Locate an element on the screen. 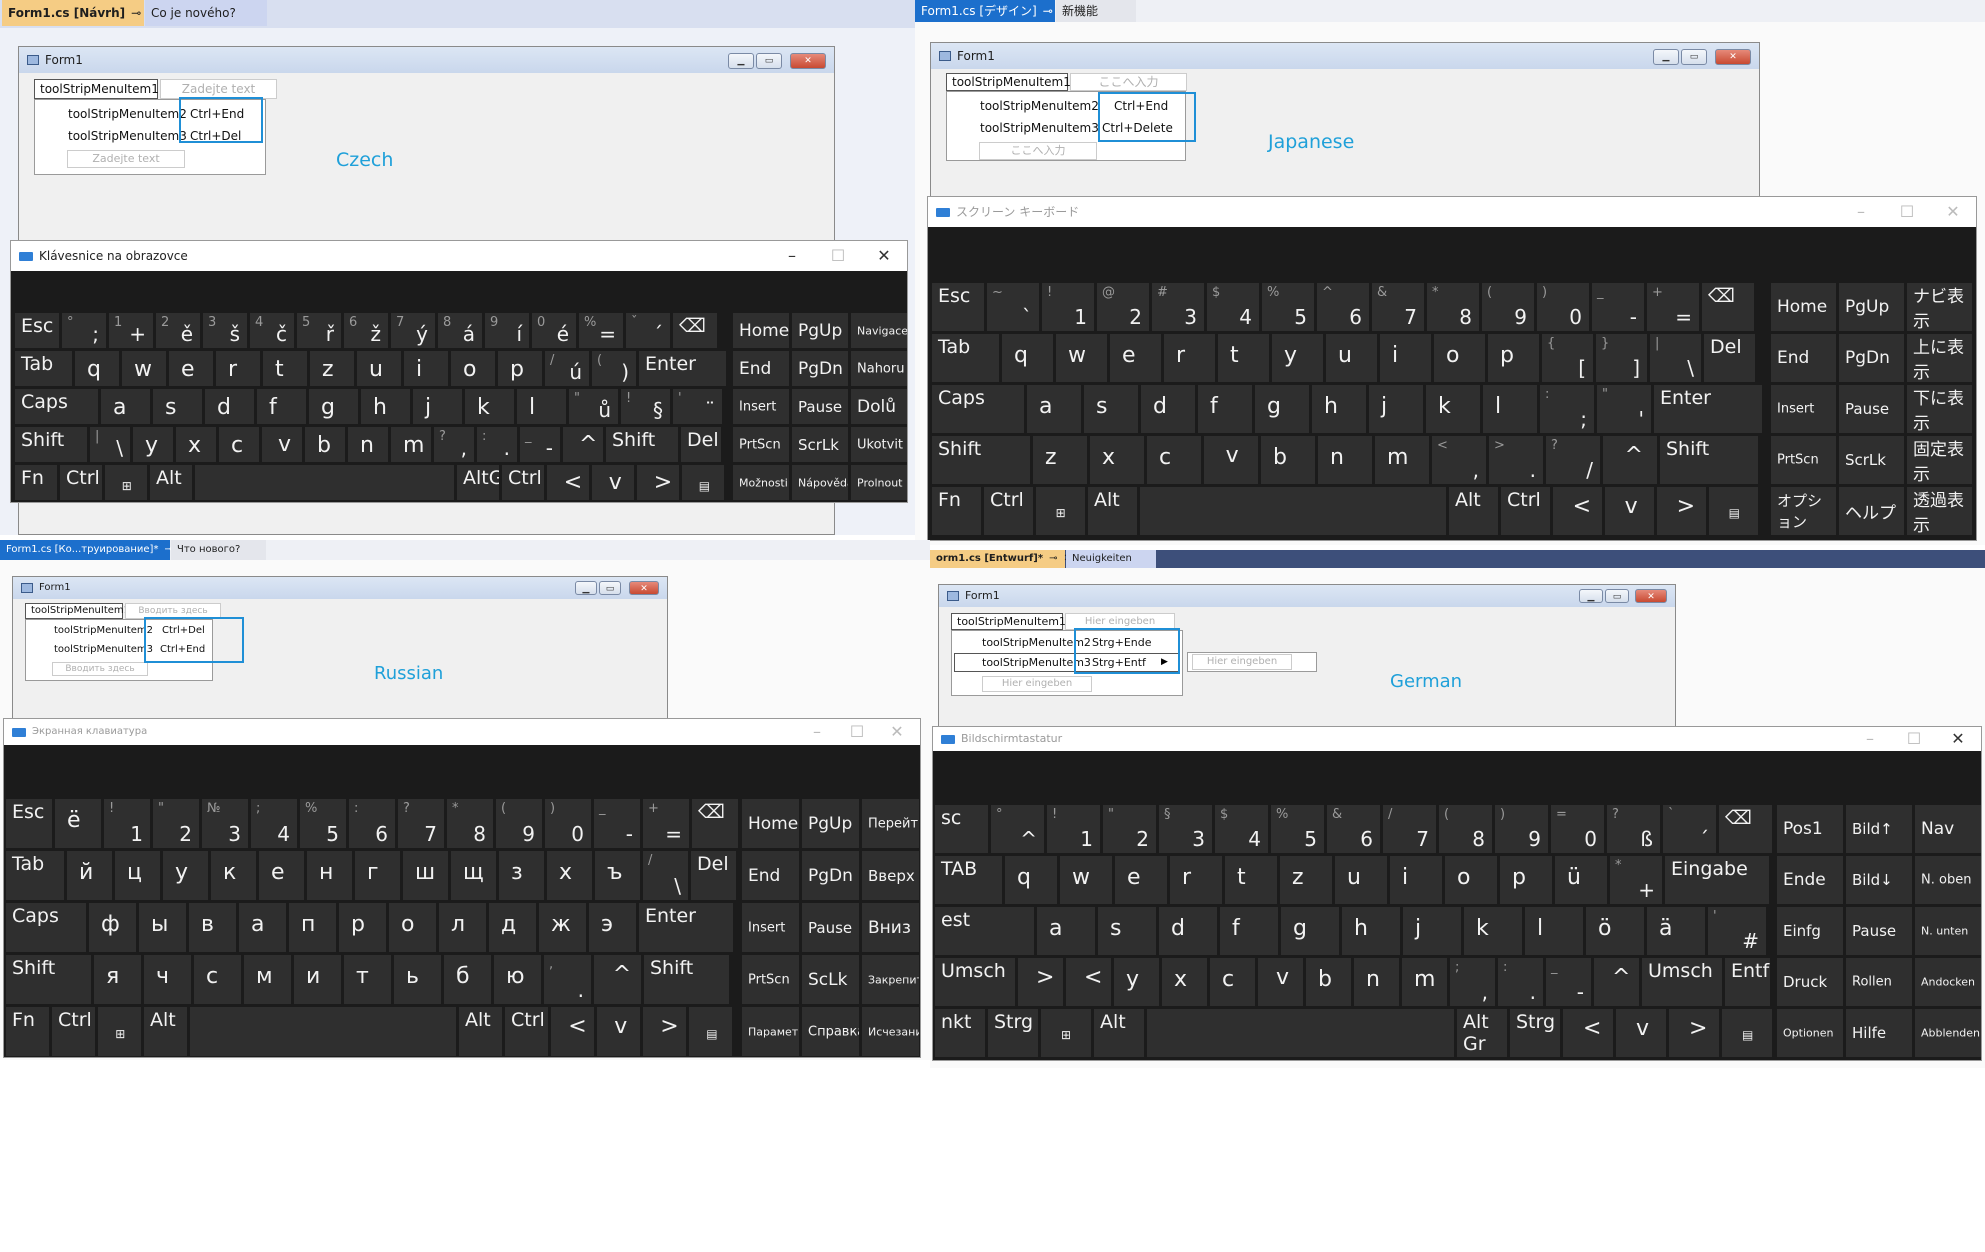  key: t is located at coordinates (285, 368).